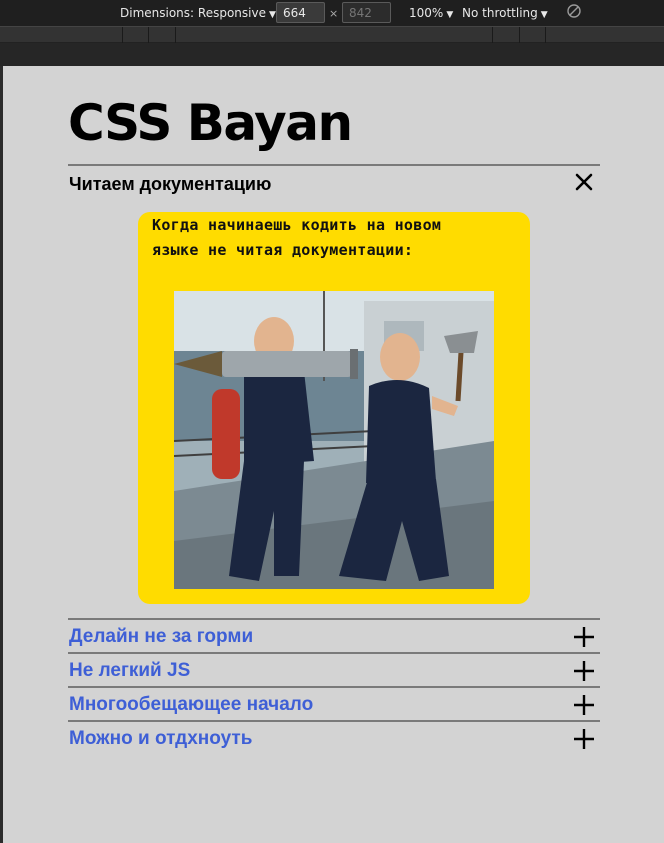 This screenshot has height=843, width=664. I want to click on accordion-item: Многообещающее начало, so click(334, 705).